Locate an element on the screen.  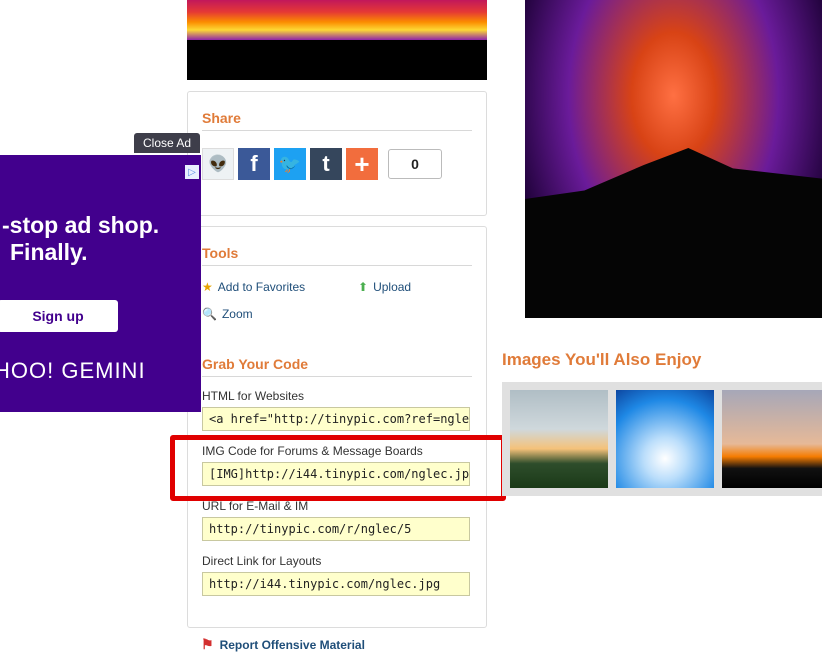
share-panel: Share 👽 f 🐦 t + 0 is located at coordinates (337, 153).